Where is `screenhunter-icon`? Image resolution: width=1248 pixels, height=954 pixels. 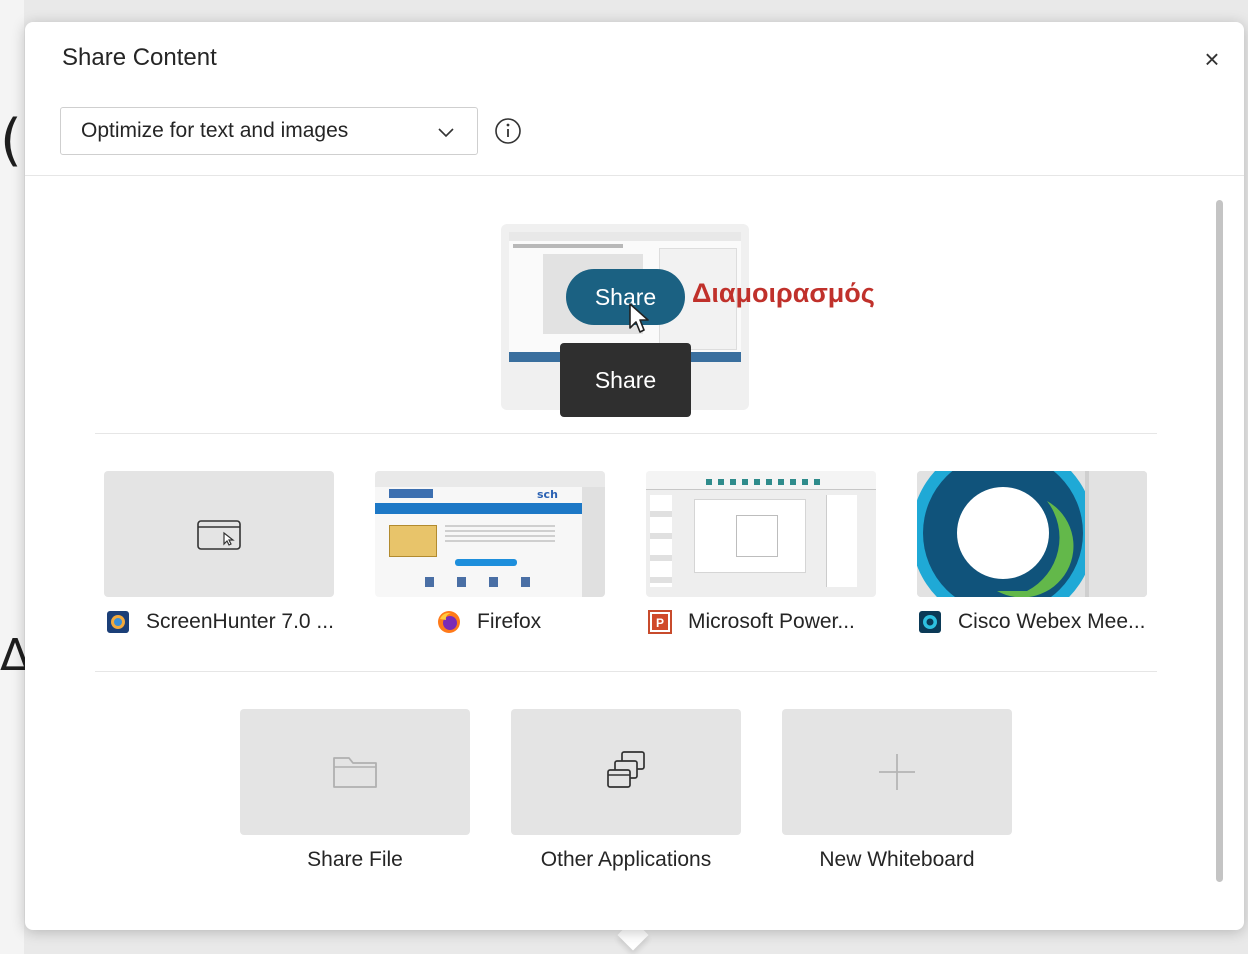
screenhunter-icon is located at coordinates (118, 622).